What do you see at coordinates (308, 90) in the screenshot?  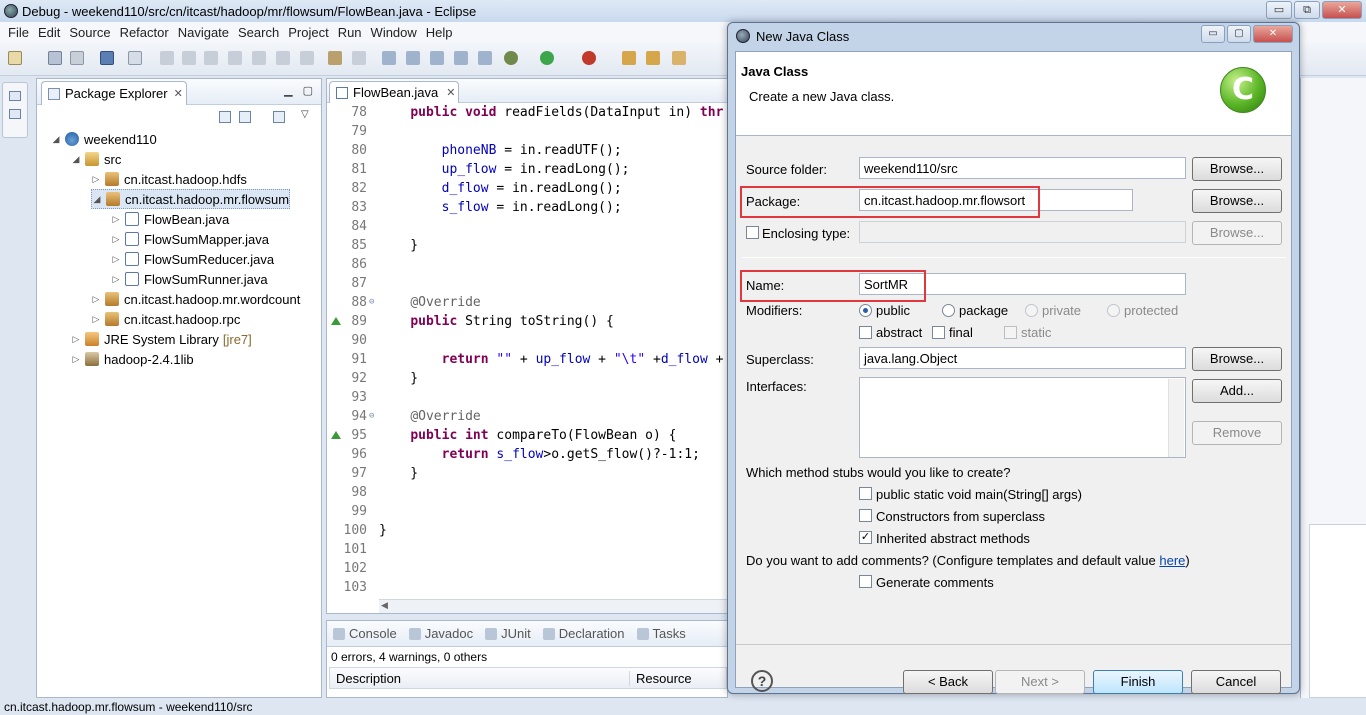 I see `maximize-view-icon: ▢` at bounding box center [308, 90].